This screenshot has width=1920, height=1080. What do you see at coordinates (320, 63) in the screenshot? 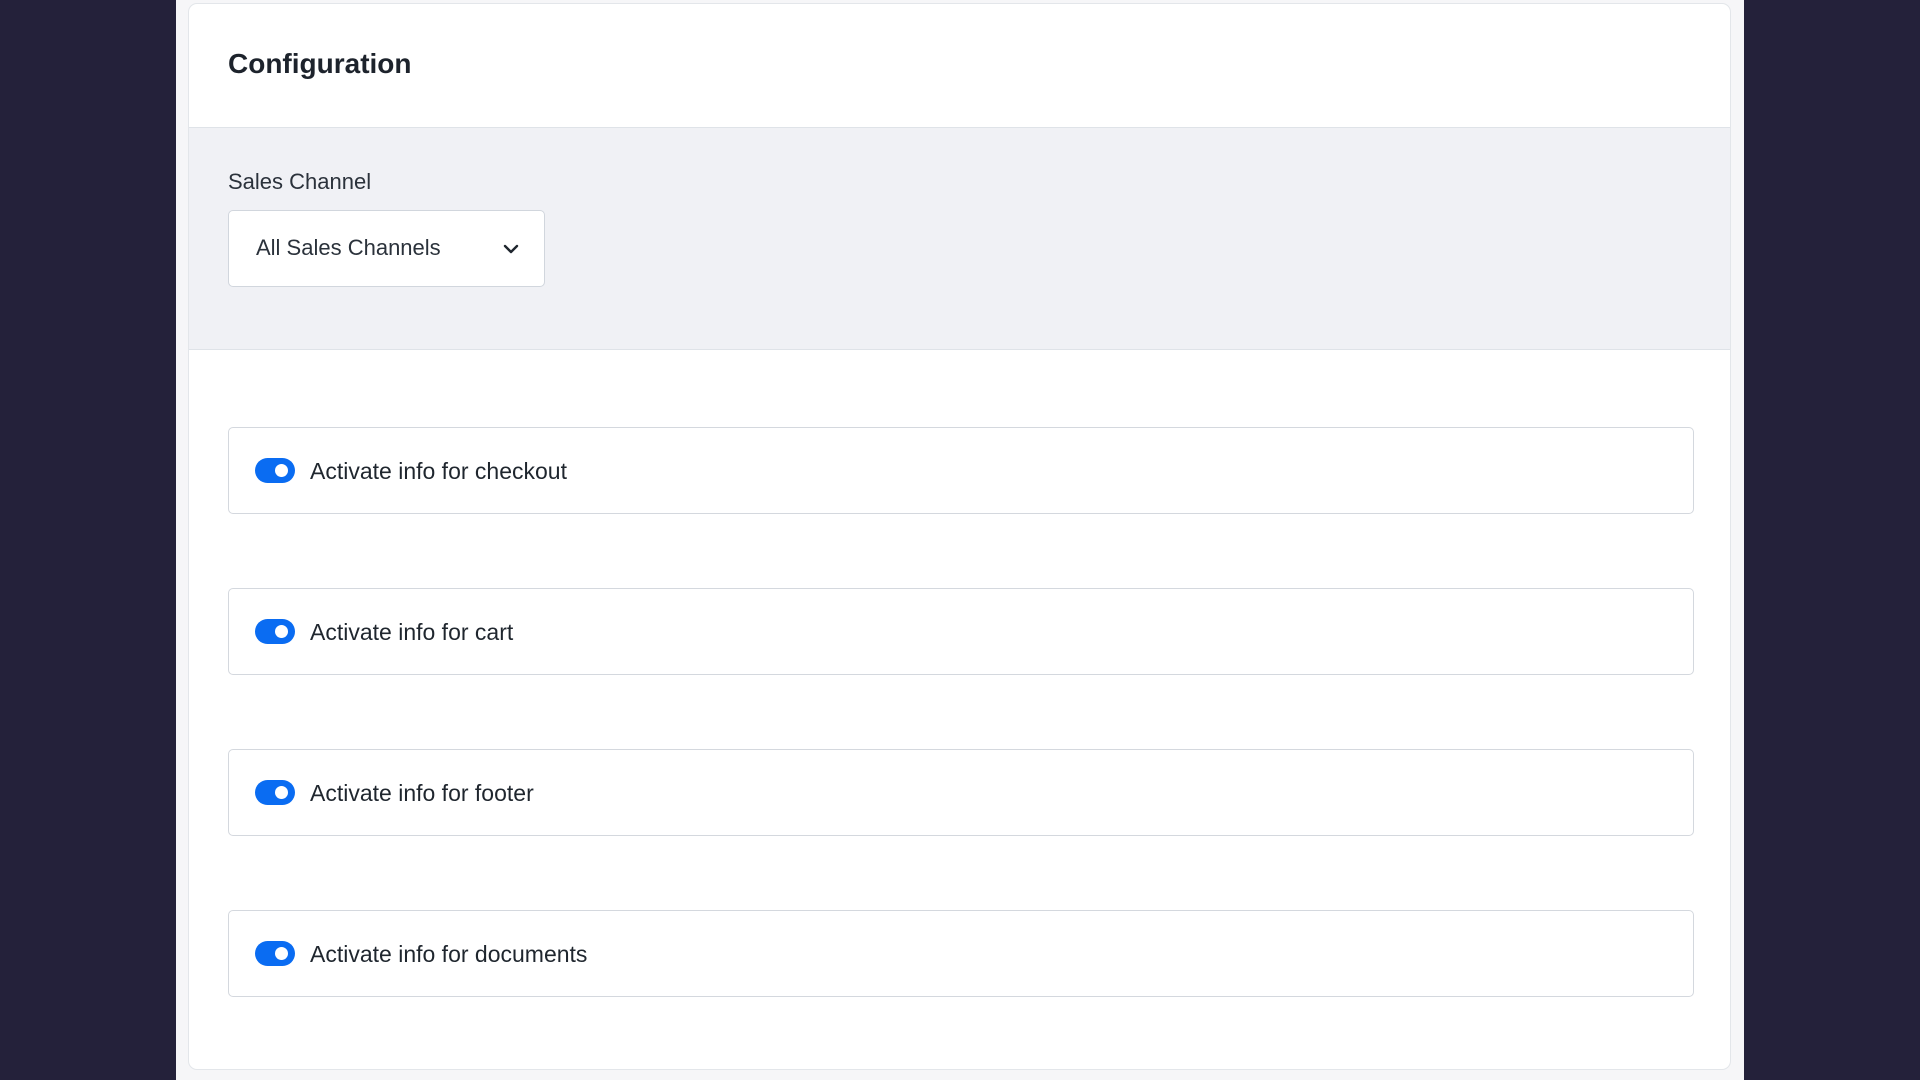
I see `card-title: Configuration` at bounding box center [320, 63].